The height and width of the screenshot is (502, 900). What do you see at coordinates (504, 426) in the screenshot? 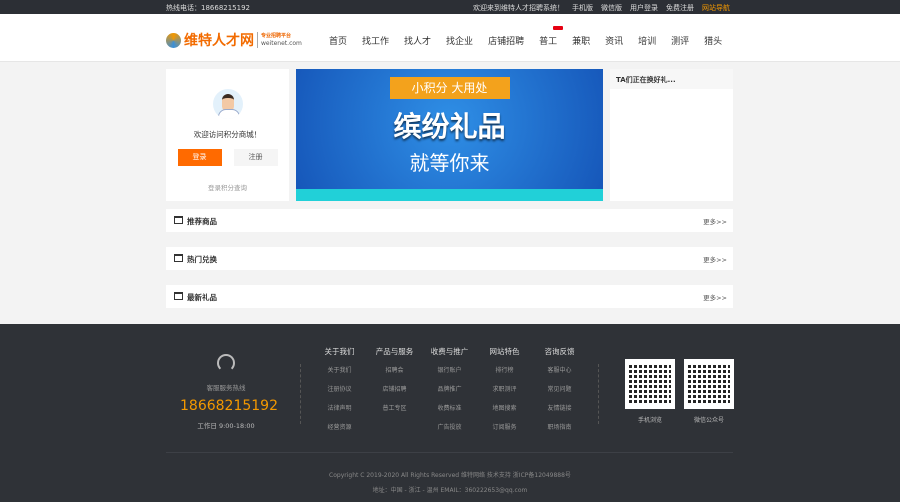
I see `footer-link: 订阅服务` at bounding box center [504, 426].